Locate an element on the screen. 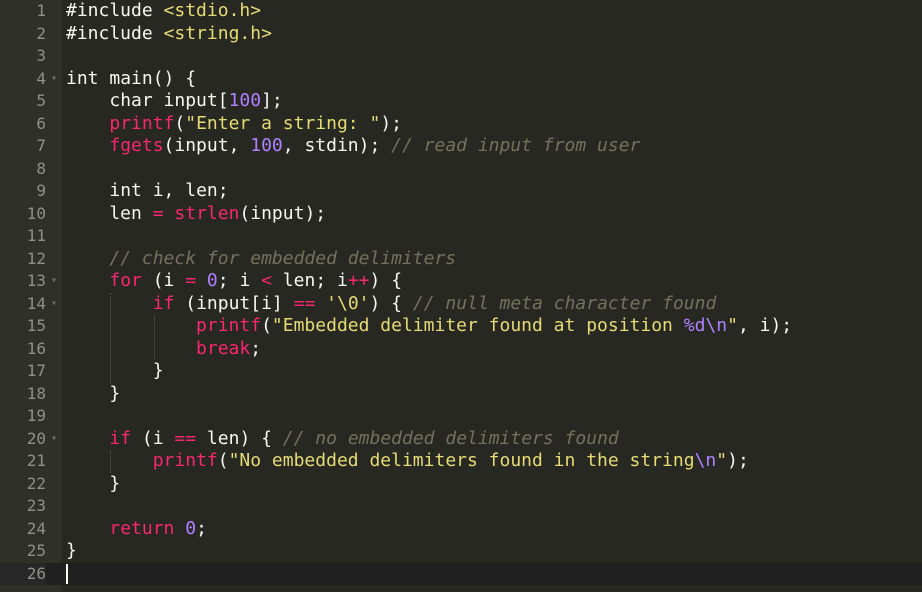  code-text: #include <stdio.h> is located at coordinates (163, 11).